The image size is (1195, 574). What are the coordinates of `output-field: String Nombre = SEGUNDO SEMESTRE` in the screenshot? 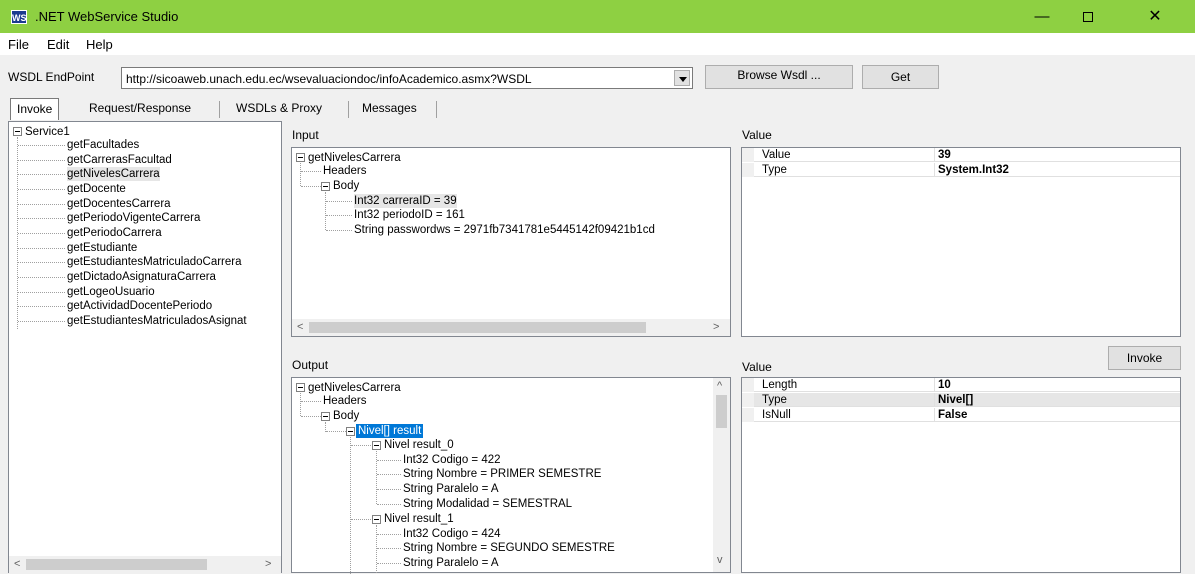 It's located at (509, 548).